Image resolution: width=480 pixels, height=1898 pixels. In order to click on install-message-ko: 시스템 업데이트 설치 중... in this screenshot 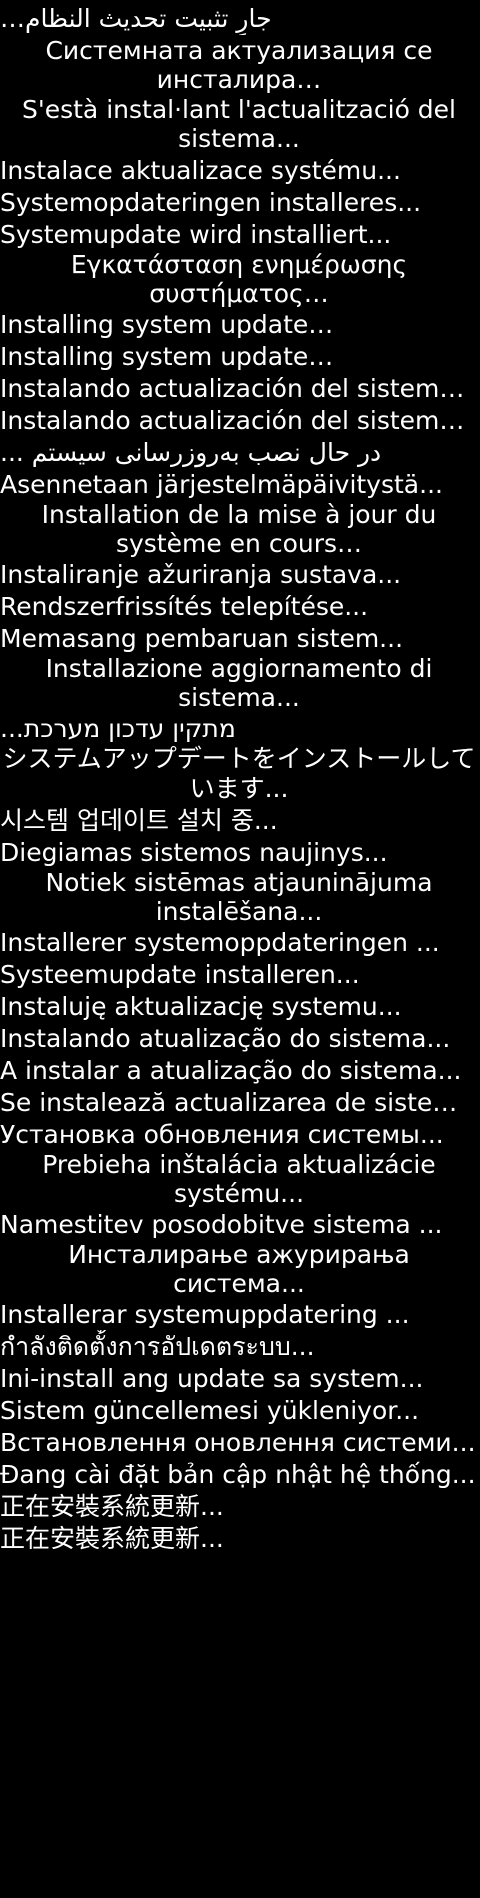, I will do `click(139, 820)`.